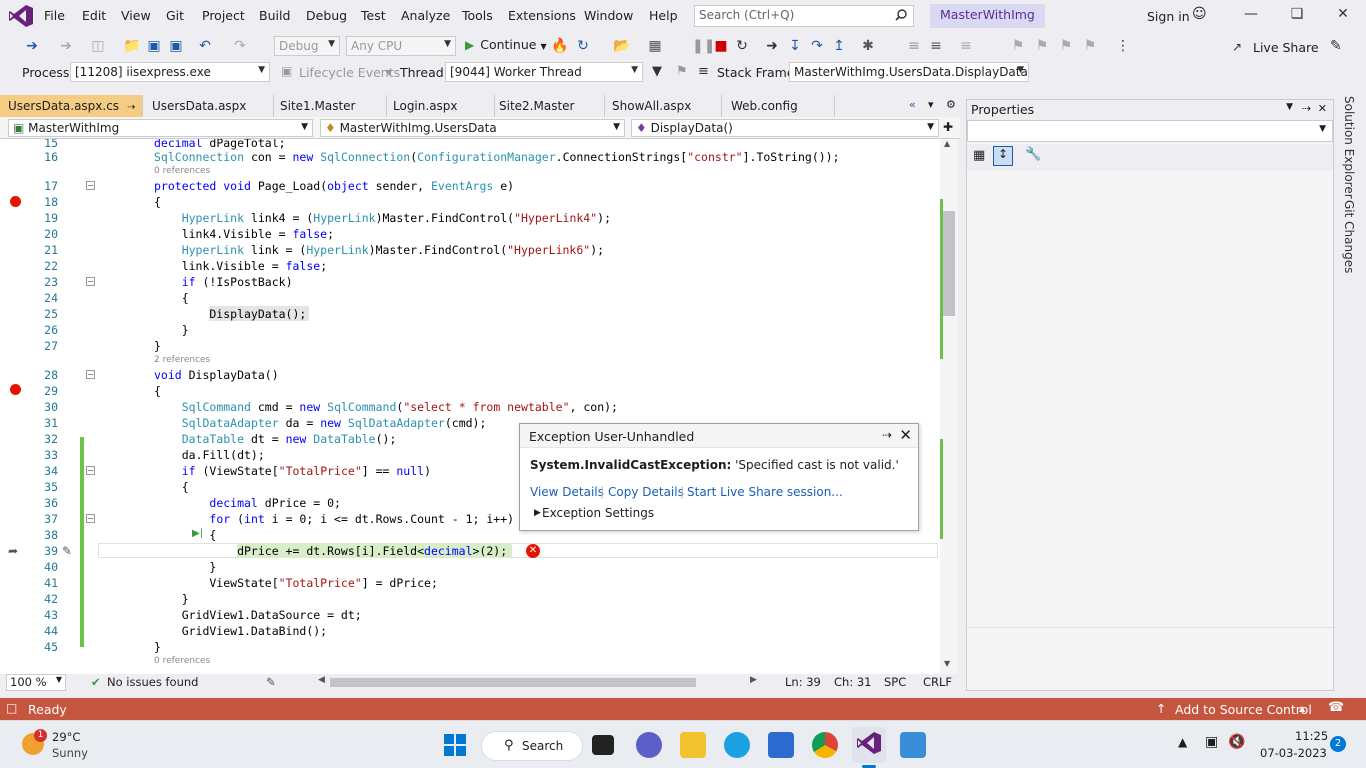 The width and height of the screenshot is (1366, 768). I want to click on tab-usersdata-aspx-cs: UsersData.aspx.cs⇢ ✕, so click(71, 111).